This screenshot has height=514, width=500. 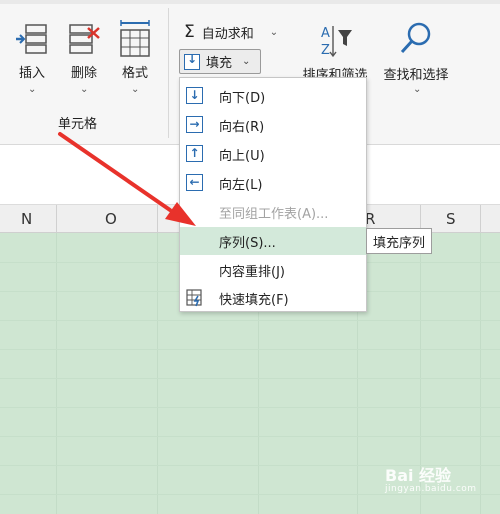 What do you see at coordinates (418, 475) in the screenshot?
I see `watermark-main: Bai 经验` at bounding box center [418, 475].